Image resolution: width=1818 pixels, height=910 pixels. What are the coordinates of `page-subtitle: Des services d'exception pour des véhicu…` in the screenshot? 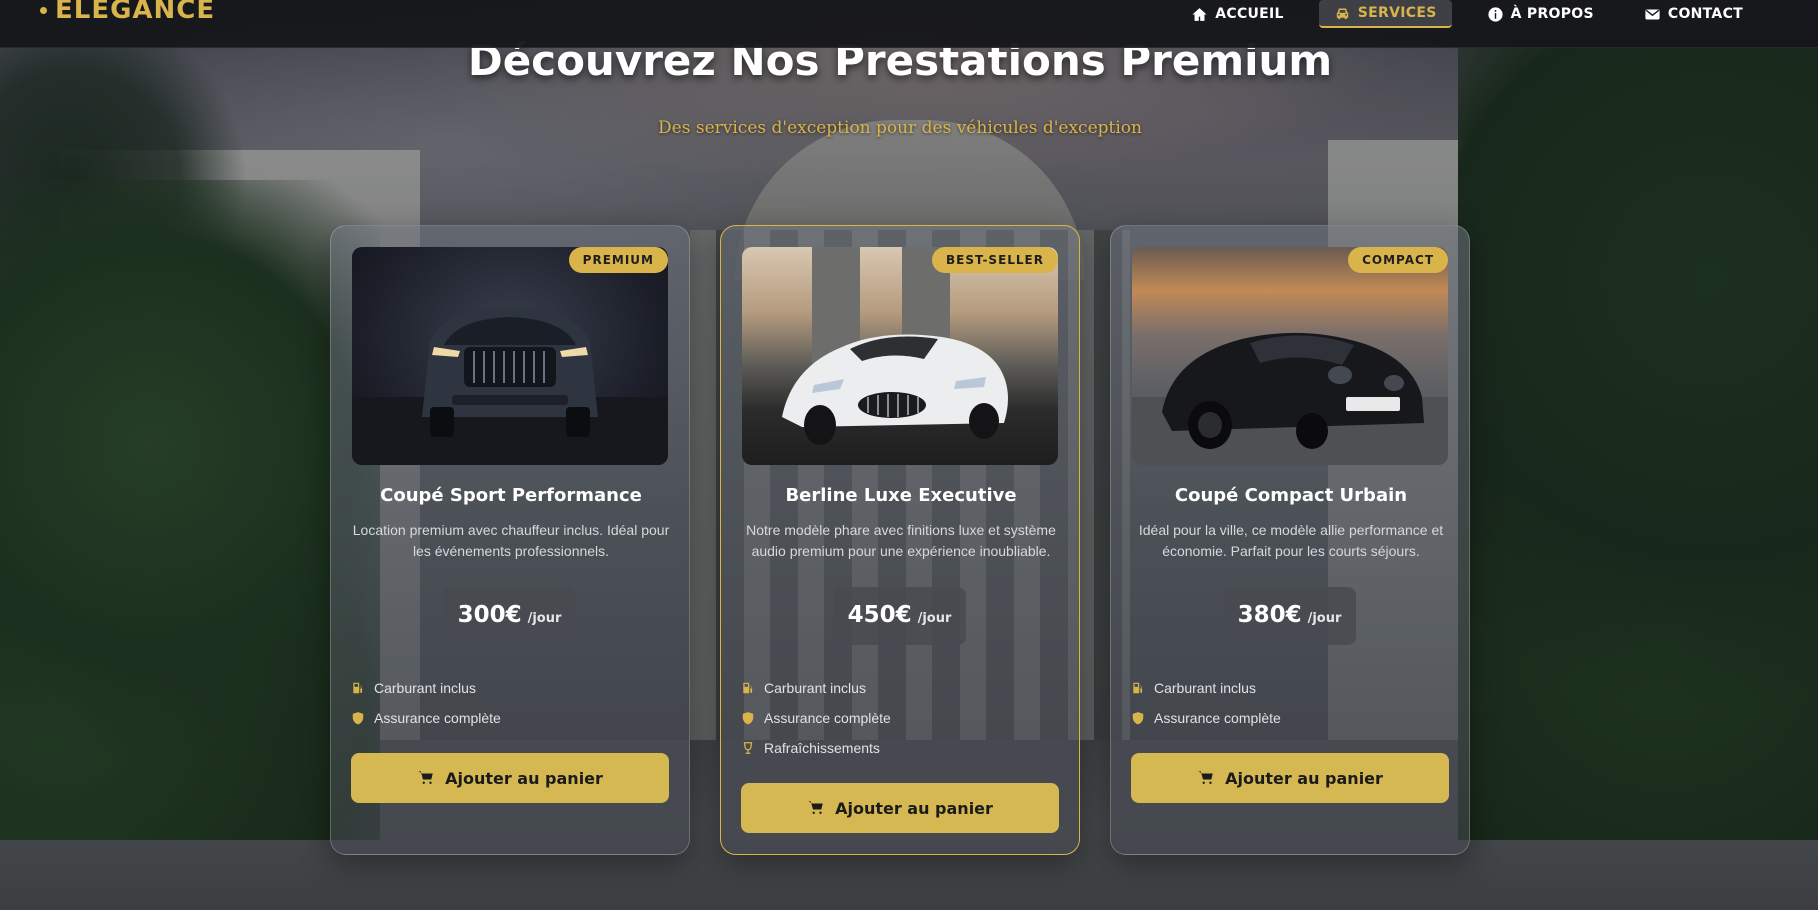 It's located at (900, 128).